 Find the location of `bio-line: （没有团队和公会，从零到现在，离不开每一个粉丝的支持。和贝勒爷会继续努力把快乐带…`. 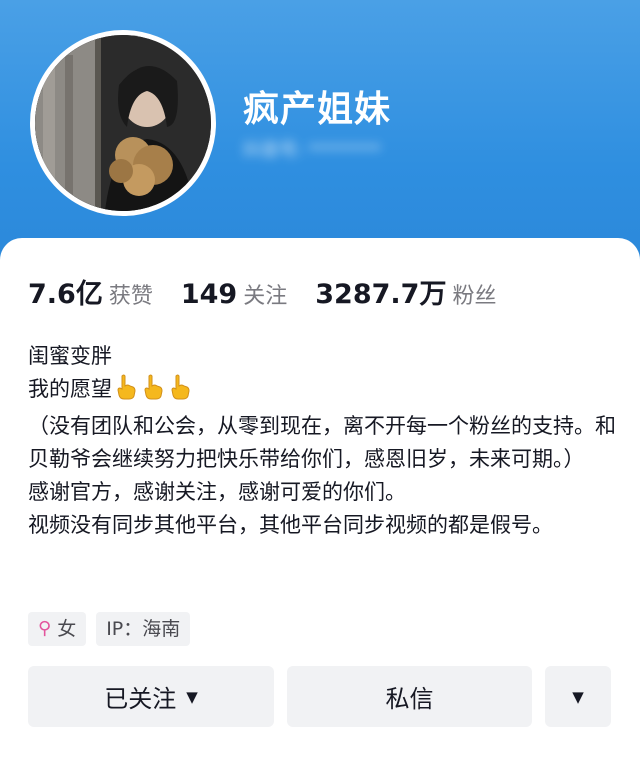

bio-line: （没有团队和公会，从零到现在，离不开每一个粉丝的支持。和贝勒爷会继续努力把快乐带… is located at coordinates (322, 442).